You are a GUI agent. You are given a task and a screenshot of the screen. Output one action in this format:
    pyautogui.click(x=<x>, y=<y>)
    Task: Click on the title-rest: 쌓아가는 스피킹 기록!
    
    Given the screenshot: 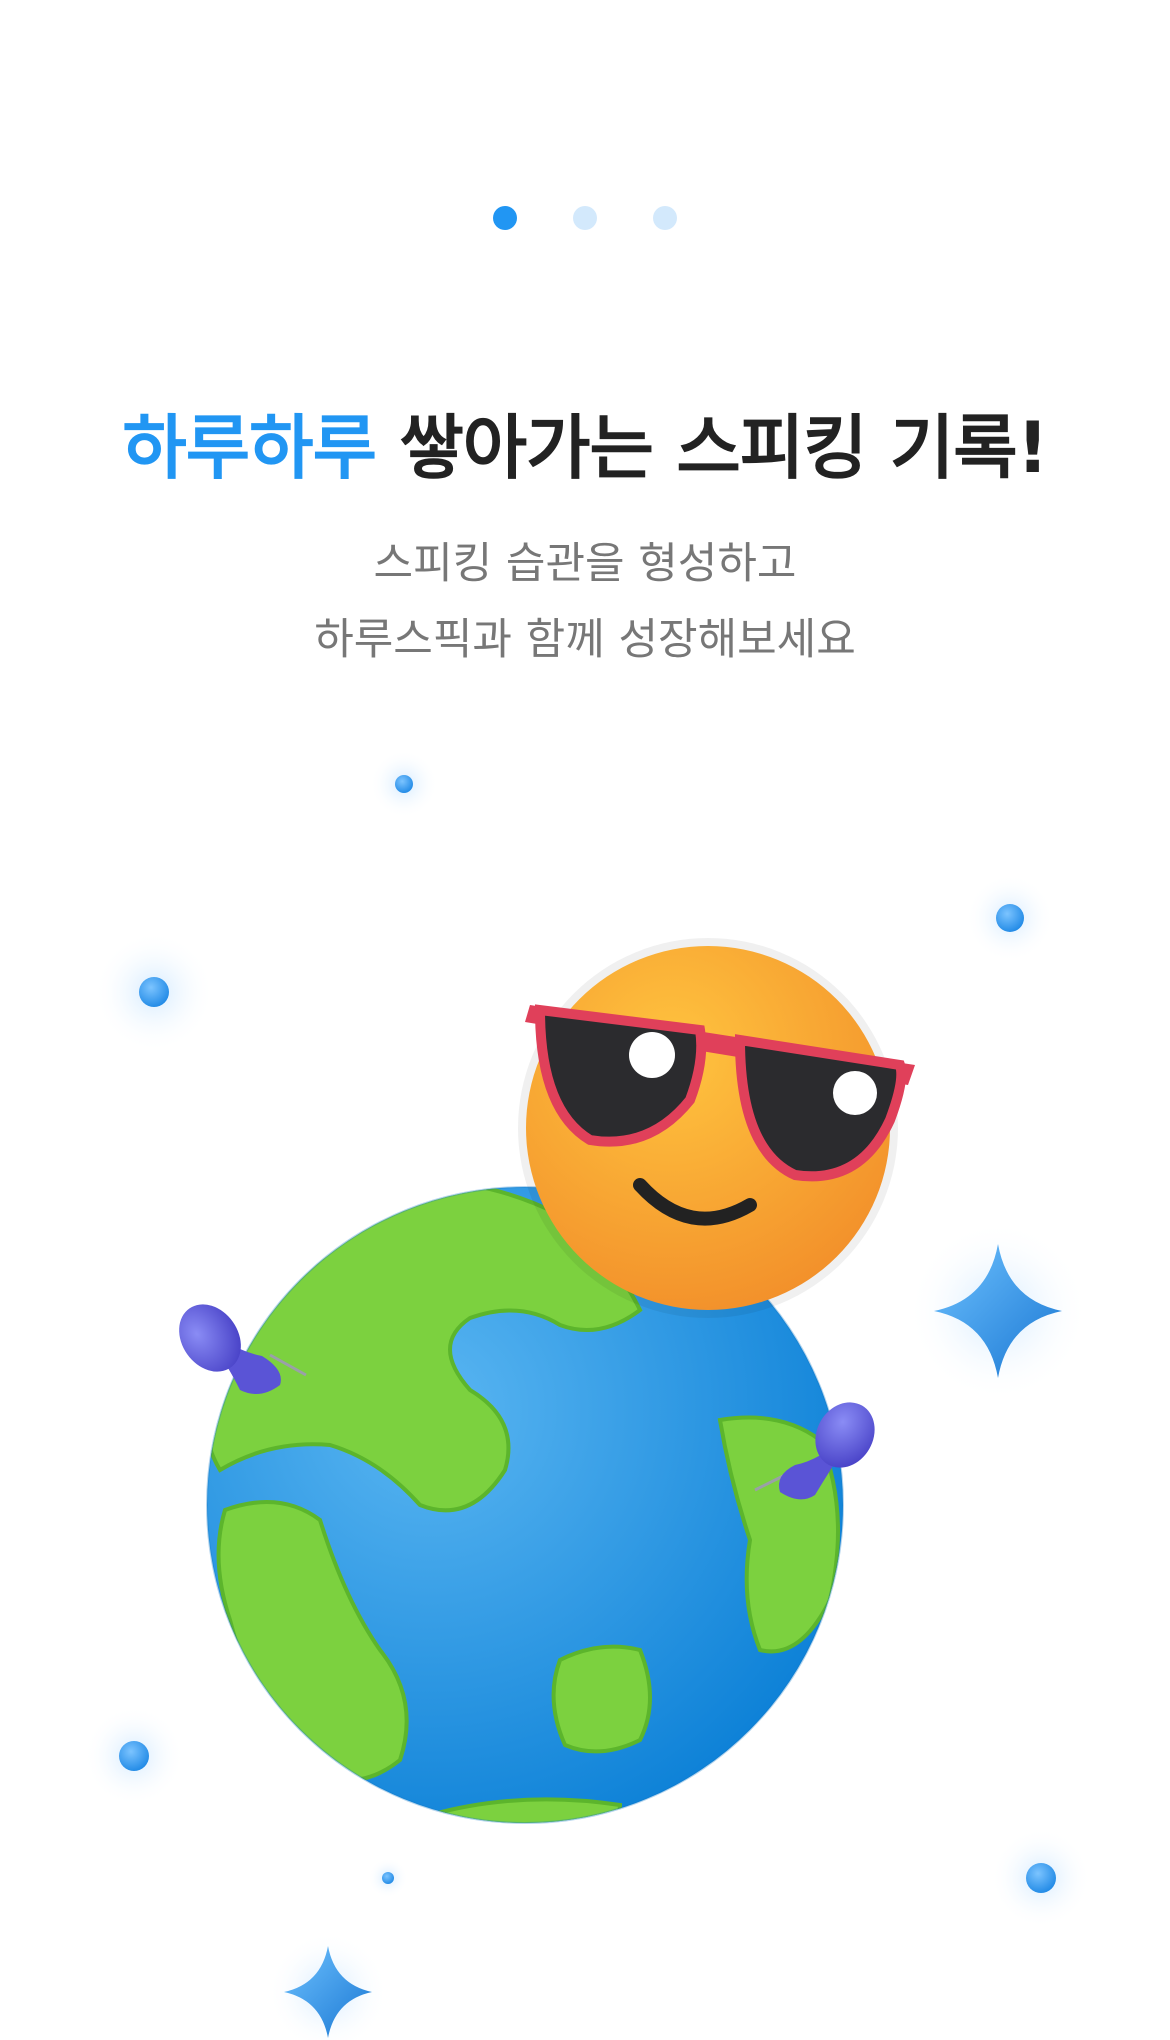 What is the action you would take?
    pyautogui.click(x=711, y=448)
    